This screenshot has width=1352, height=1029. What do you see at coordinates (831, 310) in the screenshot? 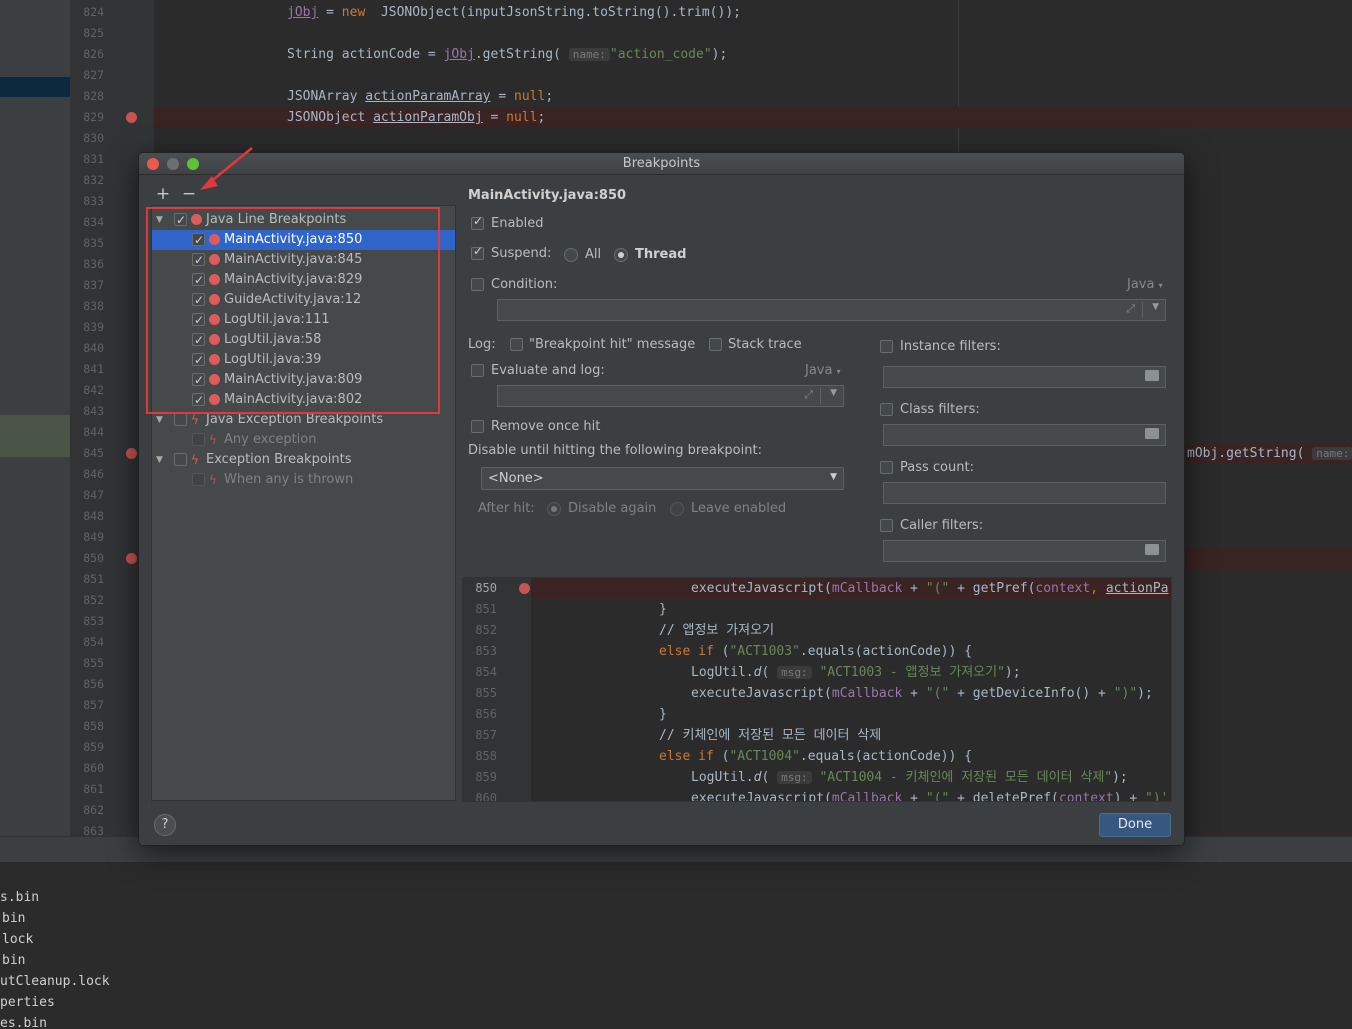
I see `condition-input: ⤢ ▼` at bounding box center [831, 310].